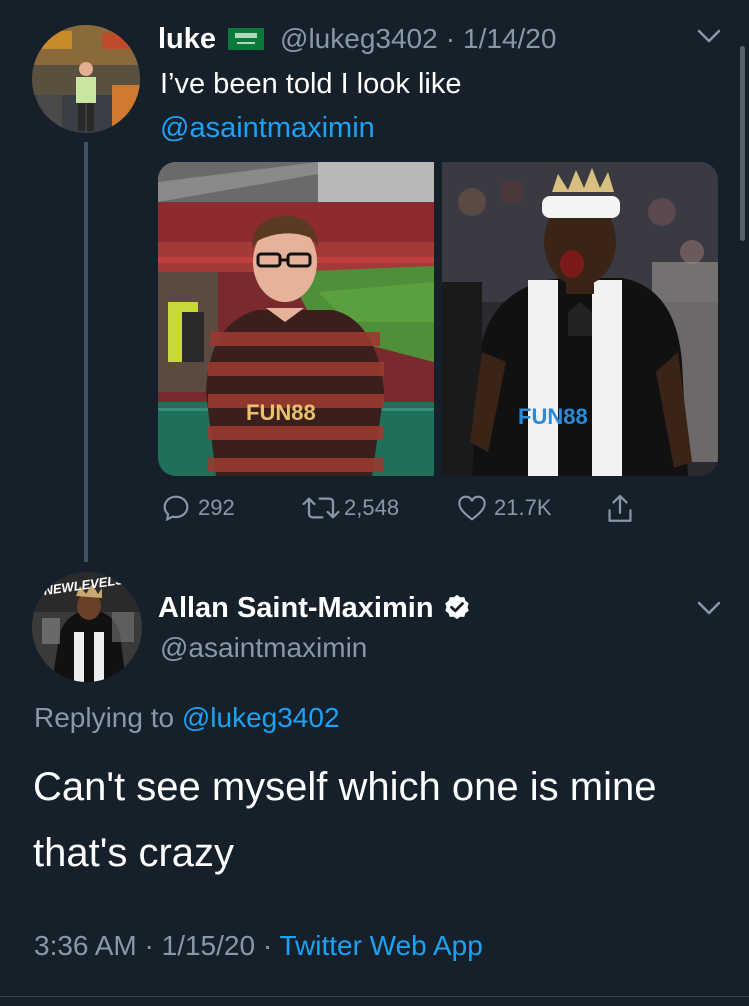  I want to click on handle: @lukeg3402, so click(359, 39).